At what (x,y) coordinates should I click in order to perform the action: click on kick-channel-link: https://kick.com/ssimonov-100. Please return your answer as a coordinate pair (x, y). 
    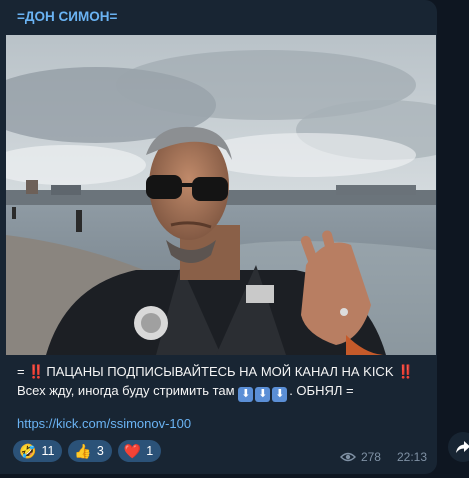
    Looking at the image, I should click on (104, 423).